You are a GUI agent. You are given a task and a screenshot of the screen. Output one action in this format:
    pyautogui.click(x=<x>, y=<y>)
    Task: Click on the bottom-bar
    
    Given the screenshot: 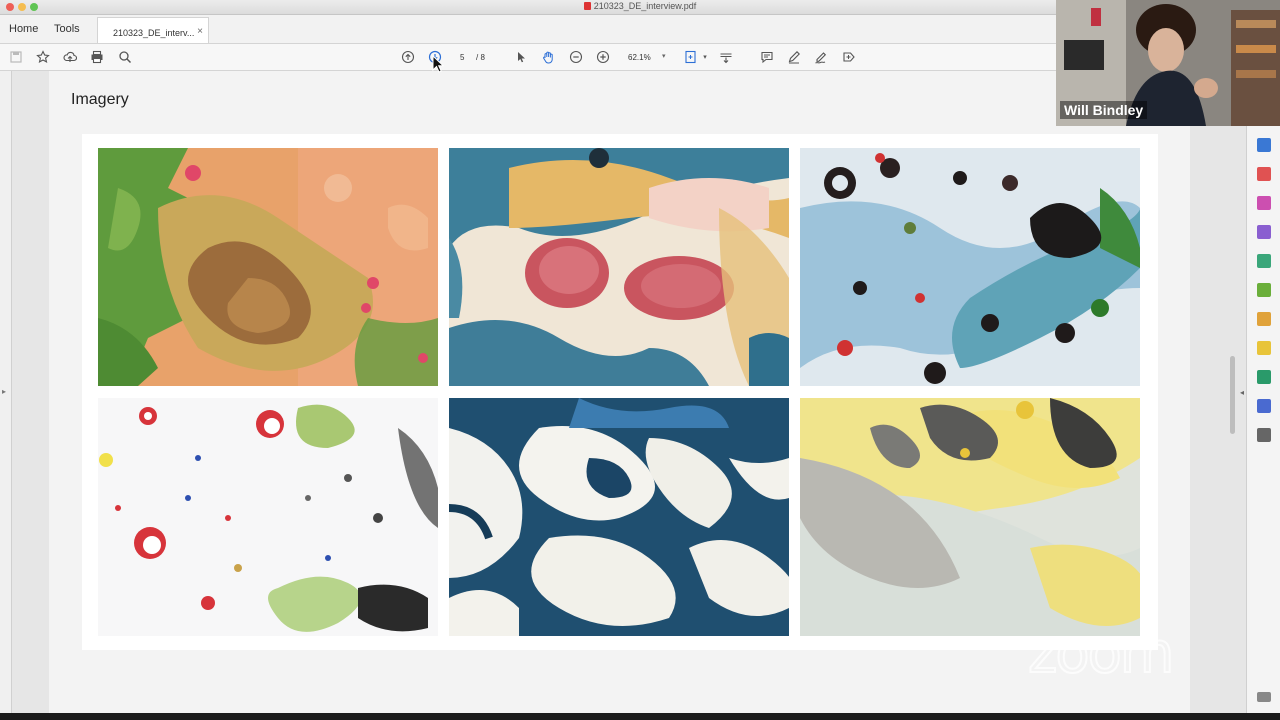 What is the action you would take?
    pyautogui.click(x=640, y=716)
    